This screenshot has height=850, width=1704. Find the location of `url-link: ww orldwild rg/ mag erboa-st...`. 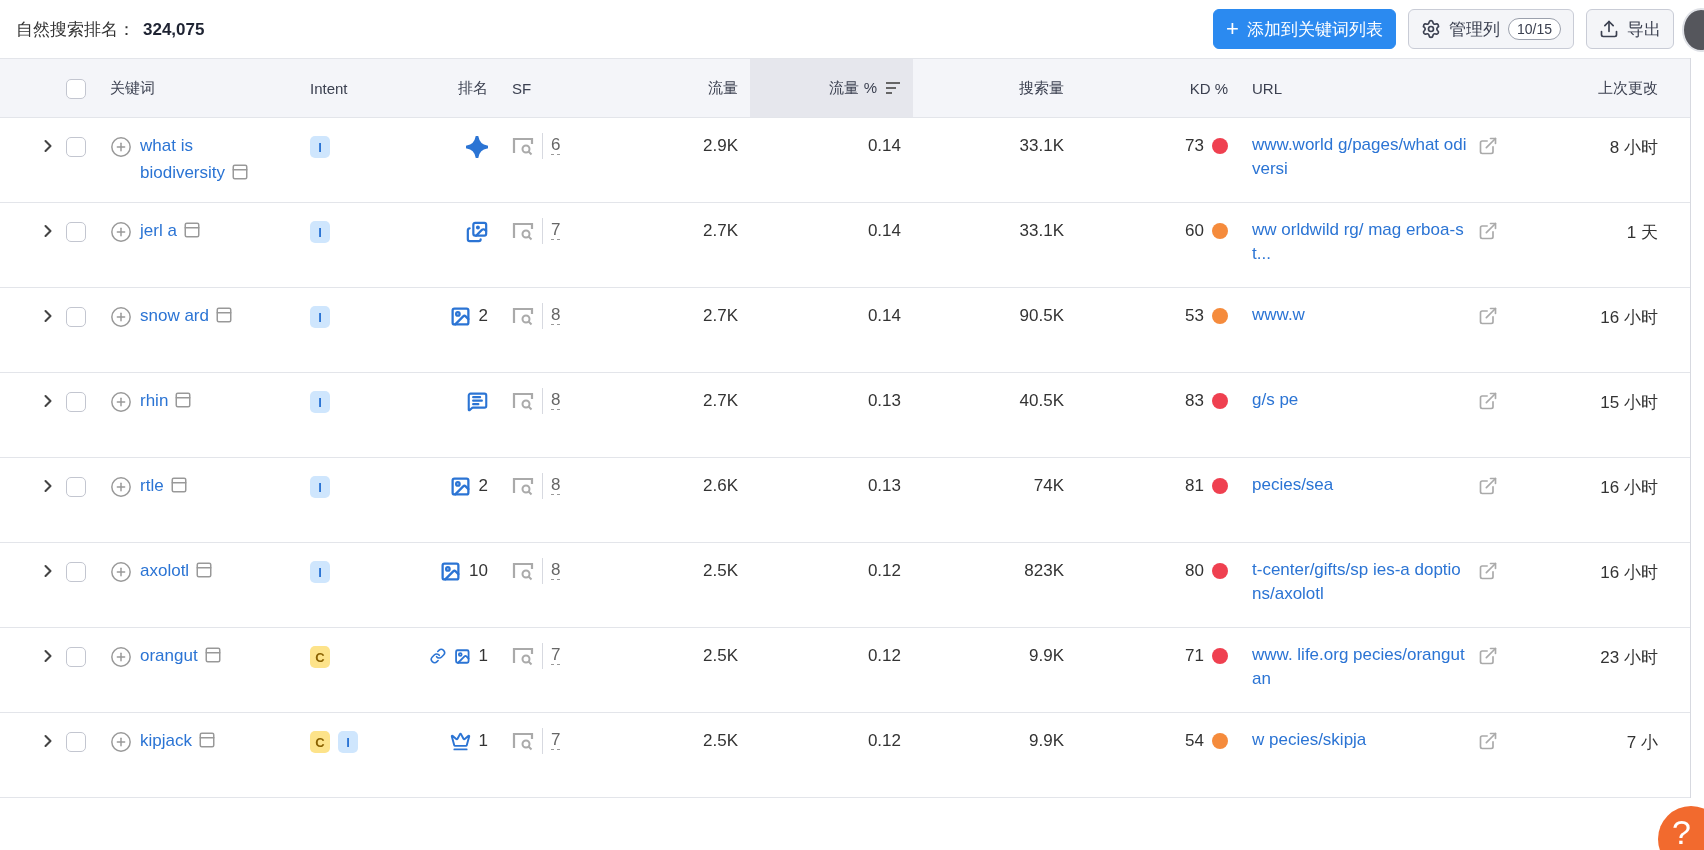

url-link: ww orldwild rg/ mag erboa-st... is located at coordinates (1361, 242).